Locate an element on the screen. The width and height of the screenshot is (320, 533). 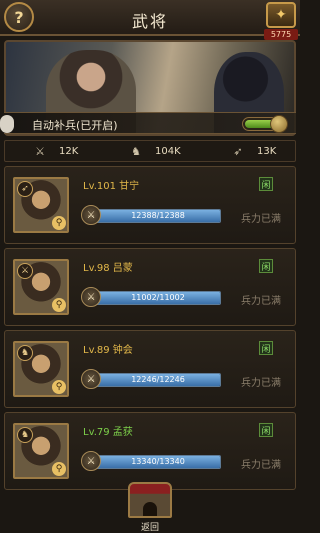
auto-supply-bar: 自动补兵(已开启) is located at coordinates (148, 123).